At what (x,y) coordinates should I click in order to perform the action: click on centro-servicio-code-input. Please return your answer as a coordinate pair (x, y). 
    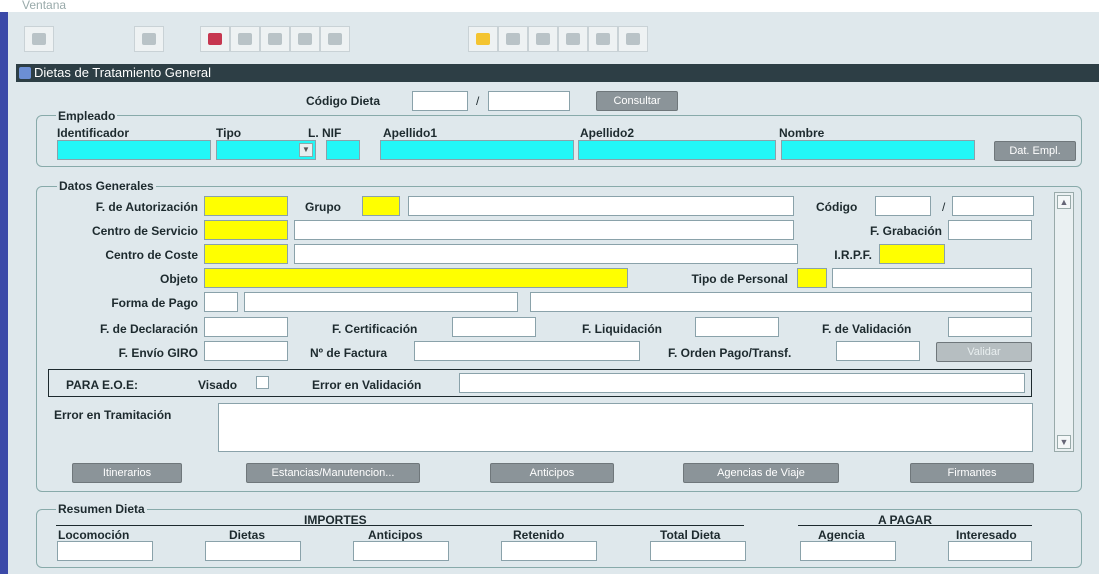
    Looking at the image, I should click on (246, 230).